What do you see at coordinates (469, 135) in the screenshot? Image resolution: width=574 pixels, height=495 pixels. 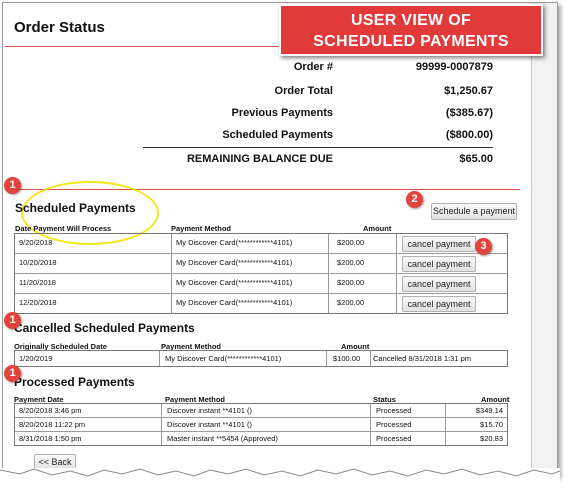 I see `summary-value: ($800.00)` at bounding box center [469, 135].